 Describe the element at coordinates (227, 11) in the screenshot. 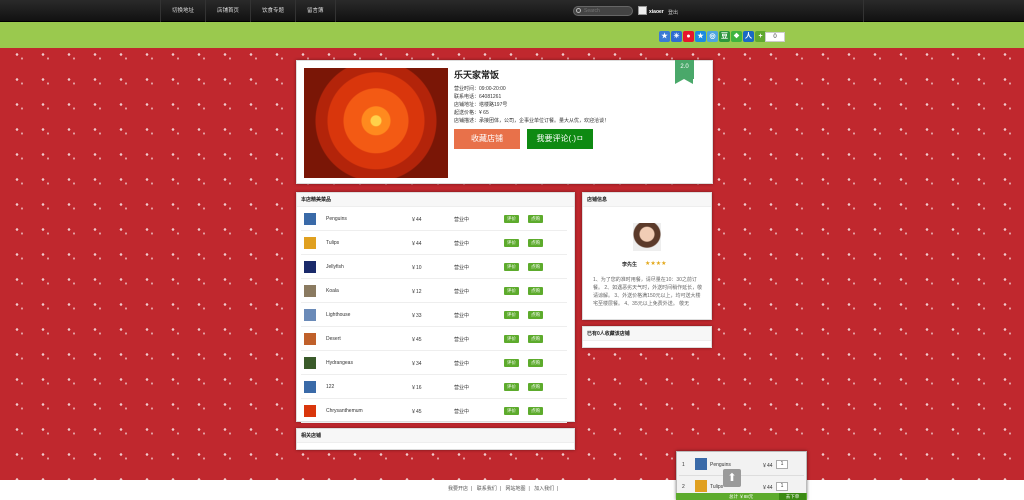

I see `nav-shop-home: 店铺首页` at that location.